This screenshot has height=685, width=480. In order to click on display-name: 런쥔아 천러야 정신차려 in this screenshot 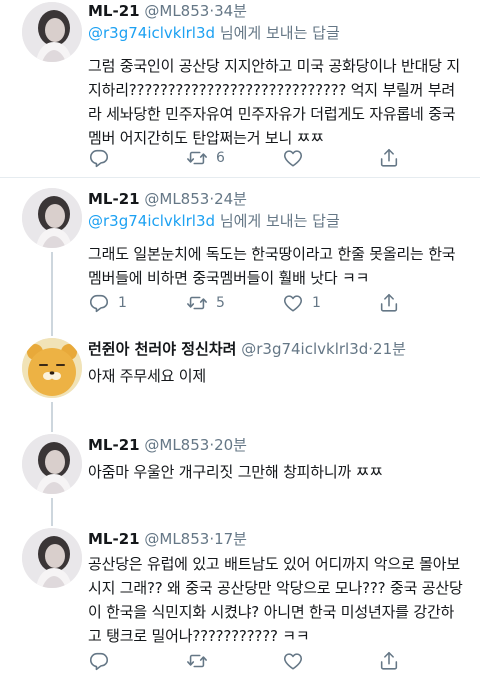, I will do `click(162, 349)`.